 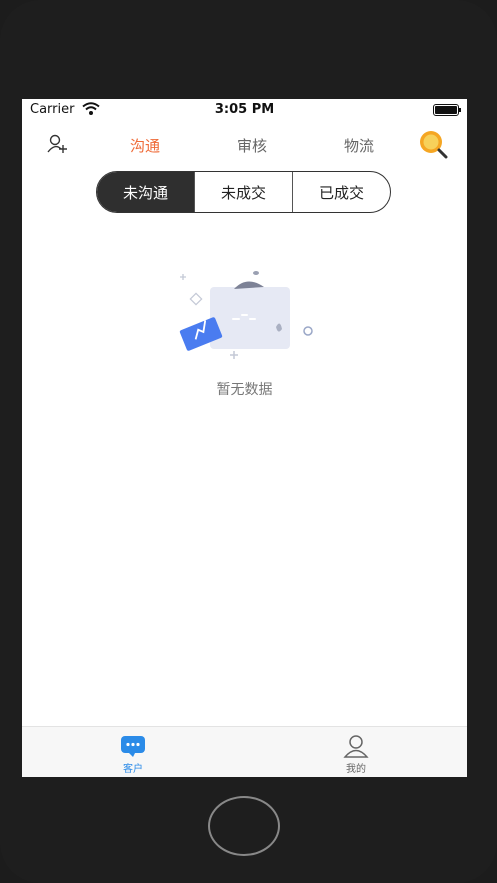 I want to click on search-icon, so click(x=433, y=144).